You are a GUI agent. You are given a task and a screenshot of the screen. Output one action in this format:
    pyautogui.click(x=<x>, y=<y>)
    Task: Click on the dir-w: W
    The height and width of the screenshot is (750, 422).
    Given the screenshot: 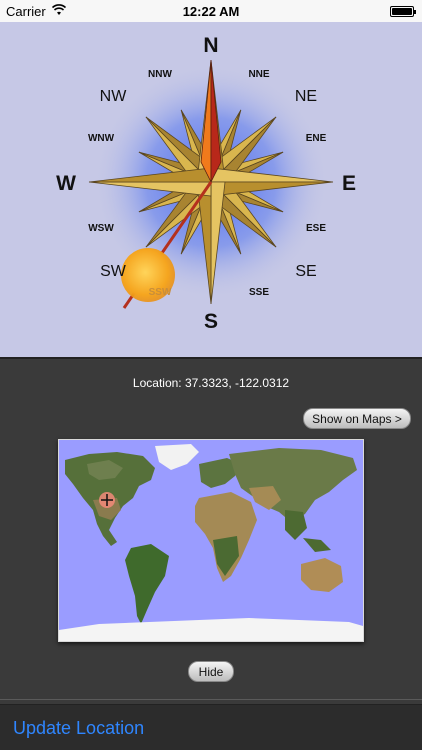 What is the action you would take?
    pyautogui.click(x=66, y=183)
    